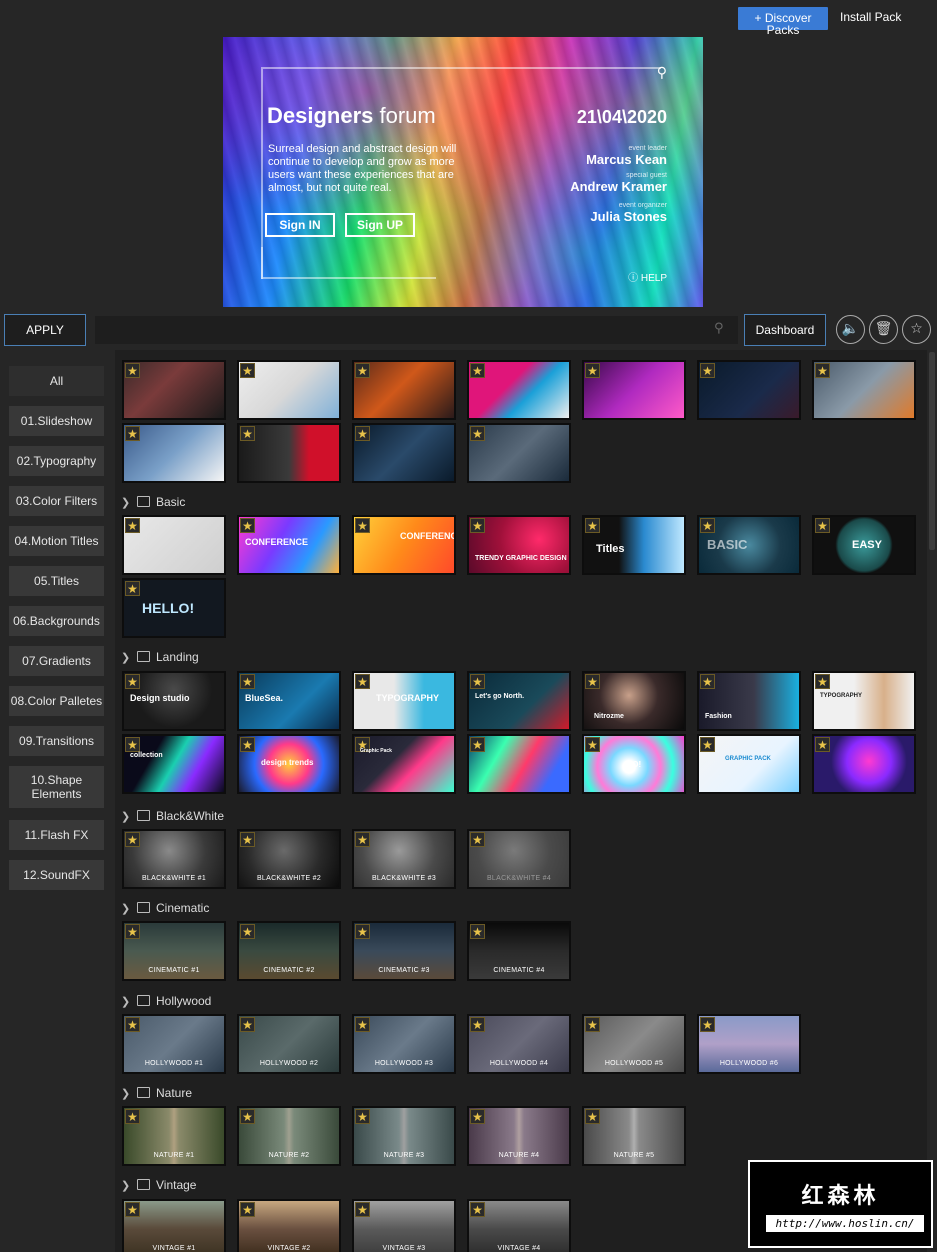 The height and width of the screenshot is (1252, 937). I want to click on template-thumb: ★ HOLLYWOOD #2, so click(289, 1044).